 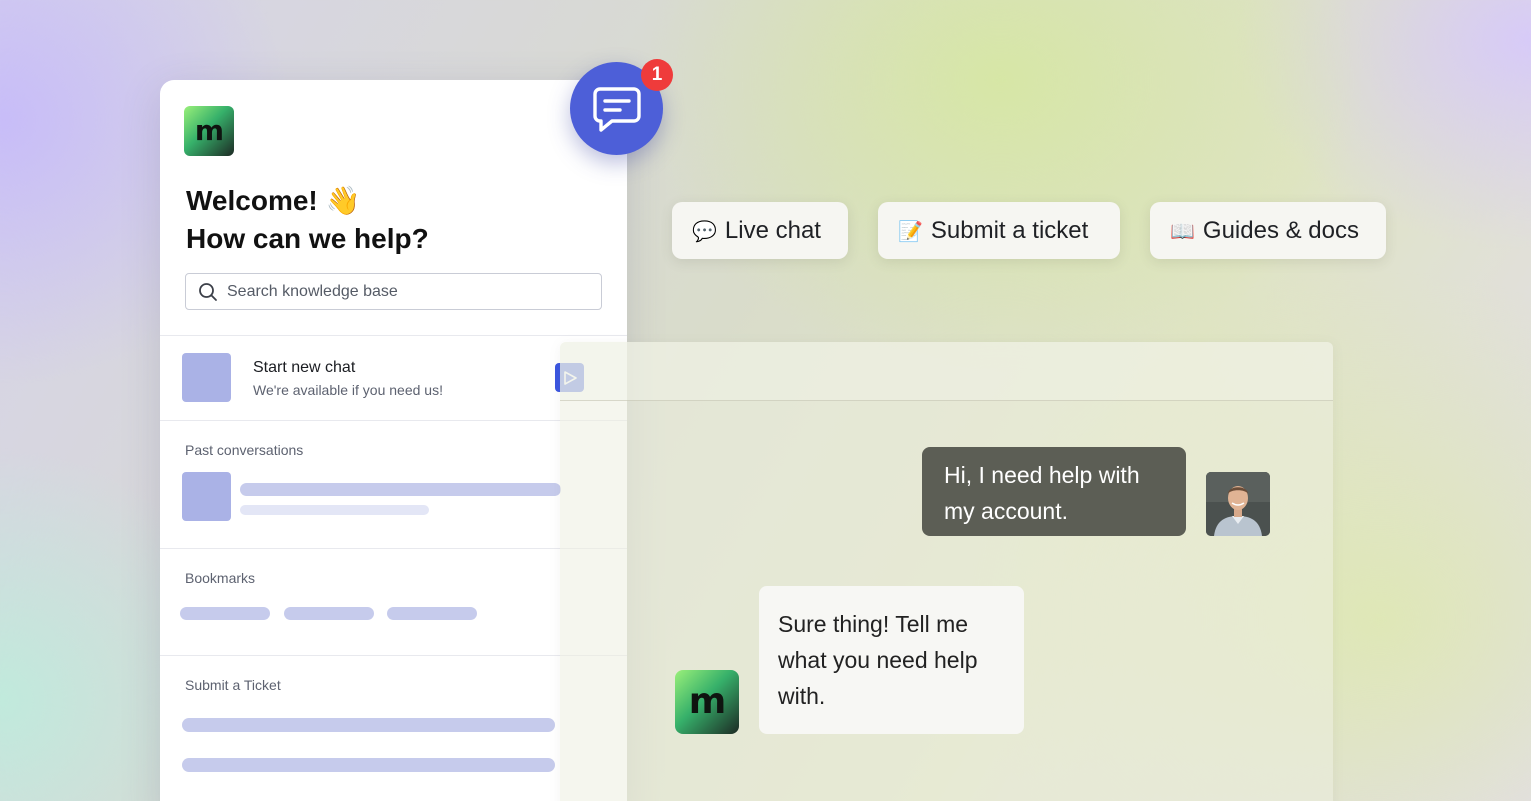 I want to click on pill-label: Guides & docs, so click(x=1280, y=230).